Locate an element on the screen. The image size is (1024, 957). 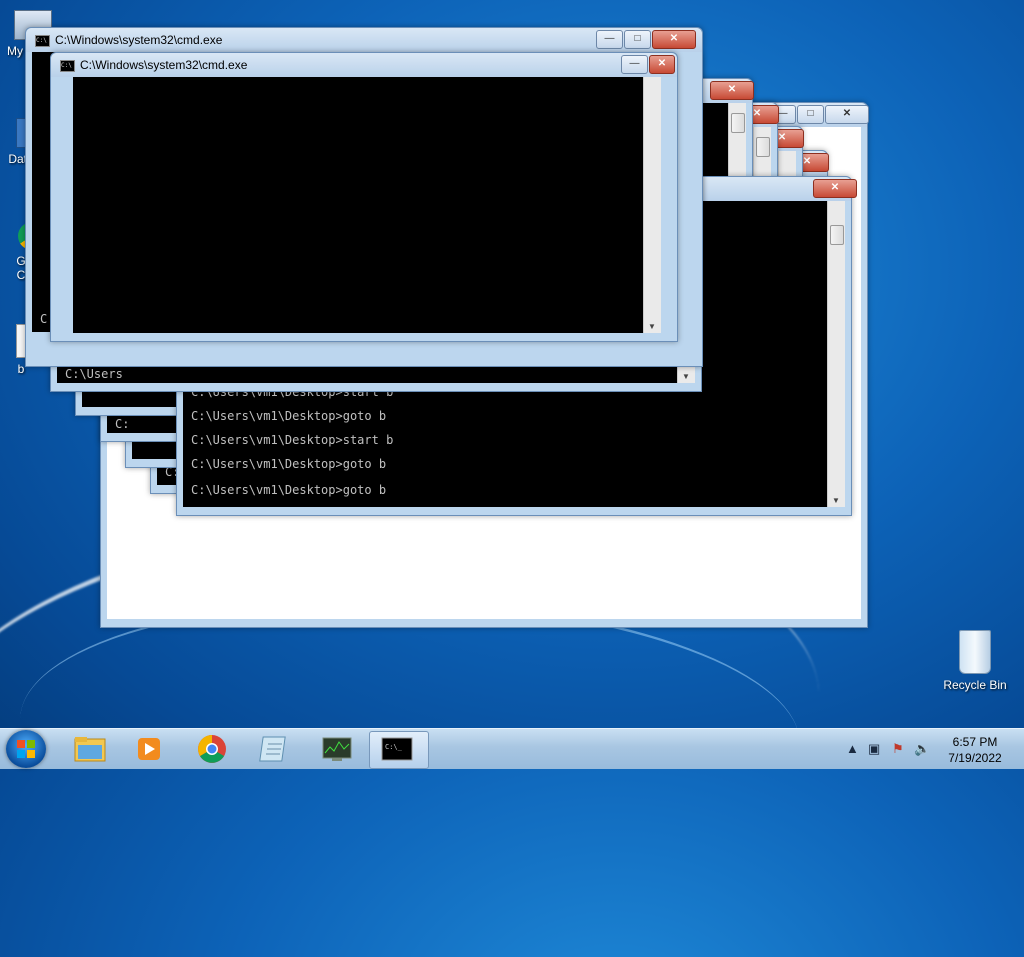
svg-text: C:\_ is located at coordinates (394, 747).